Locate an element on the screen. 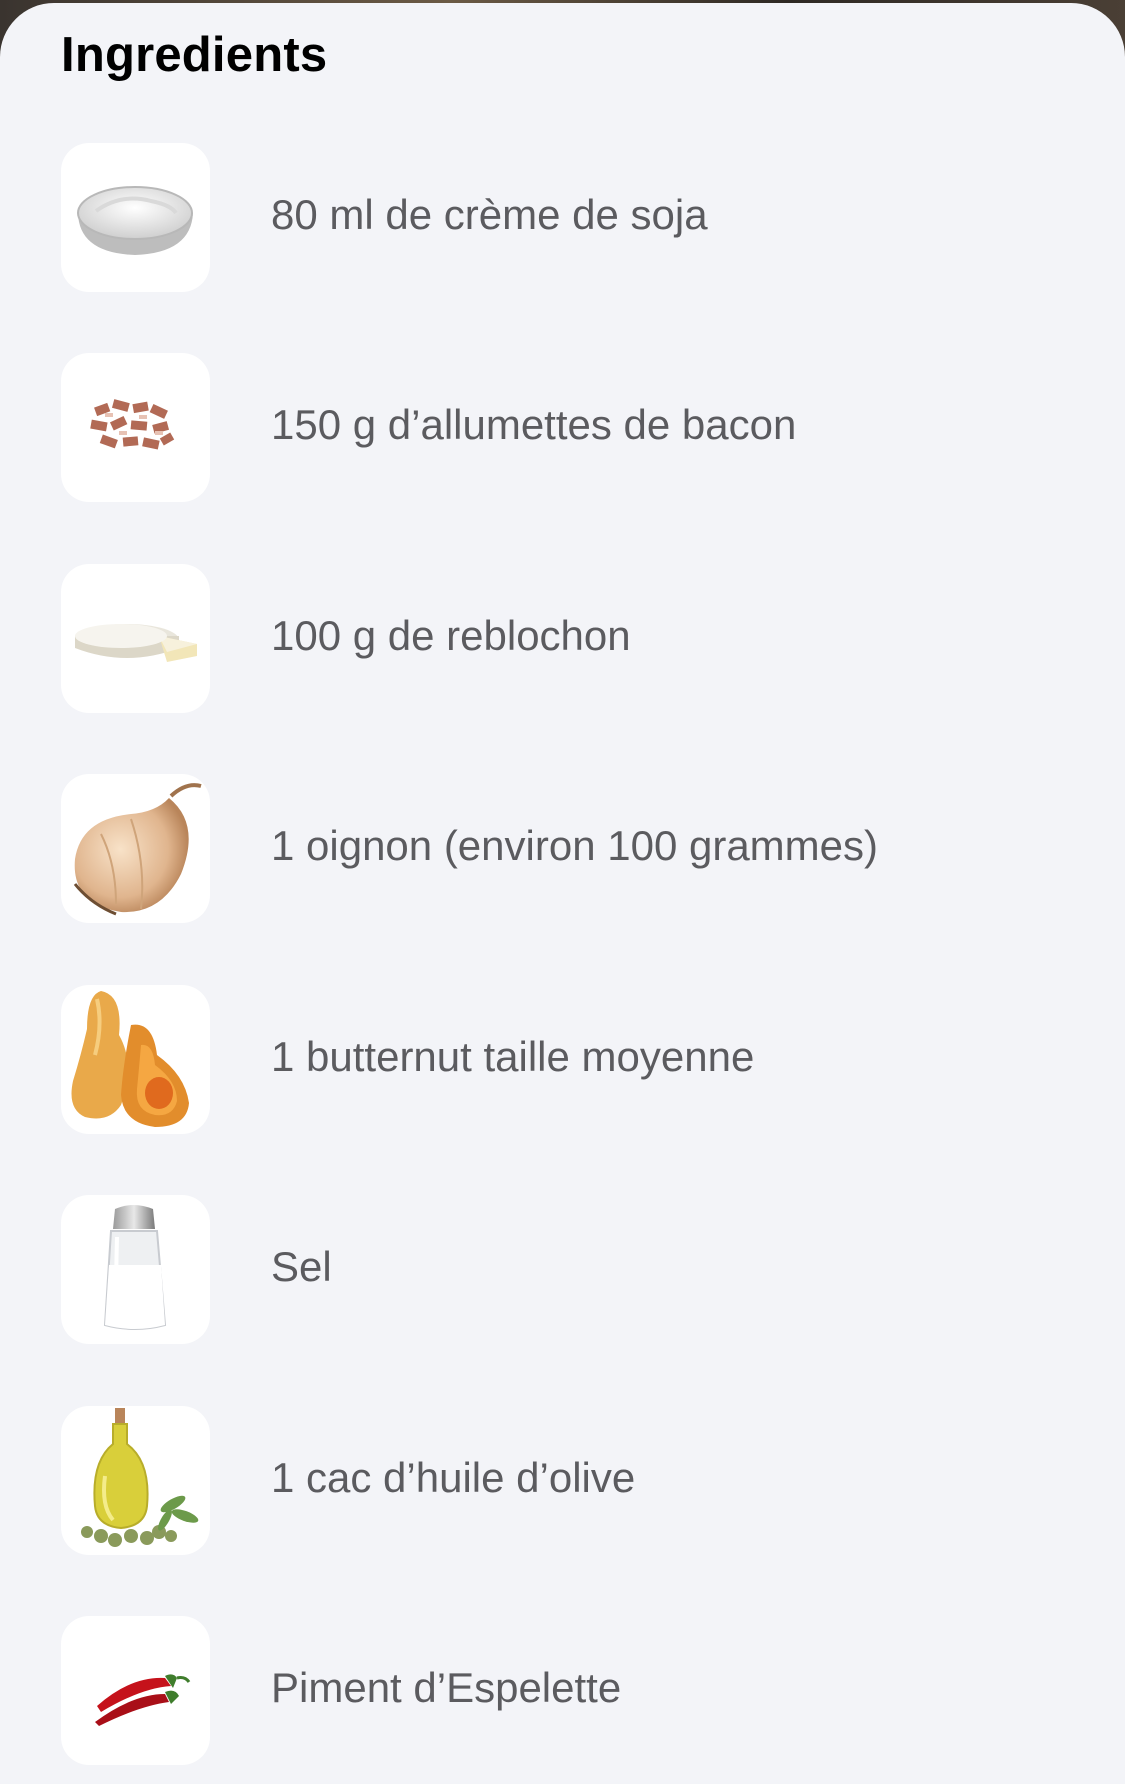 The width and height of the screenshot is (1125, 1784). ingredient-row-reblochon: 100 g de reblochon is located at coordinates (562, 639).